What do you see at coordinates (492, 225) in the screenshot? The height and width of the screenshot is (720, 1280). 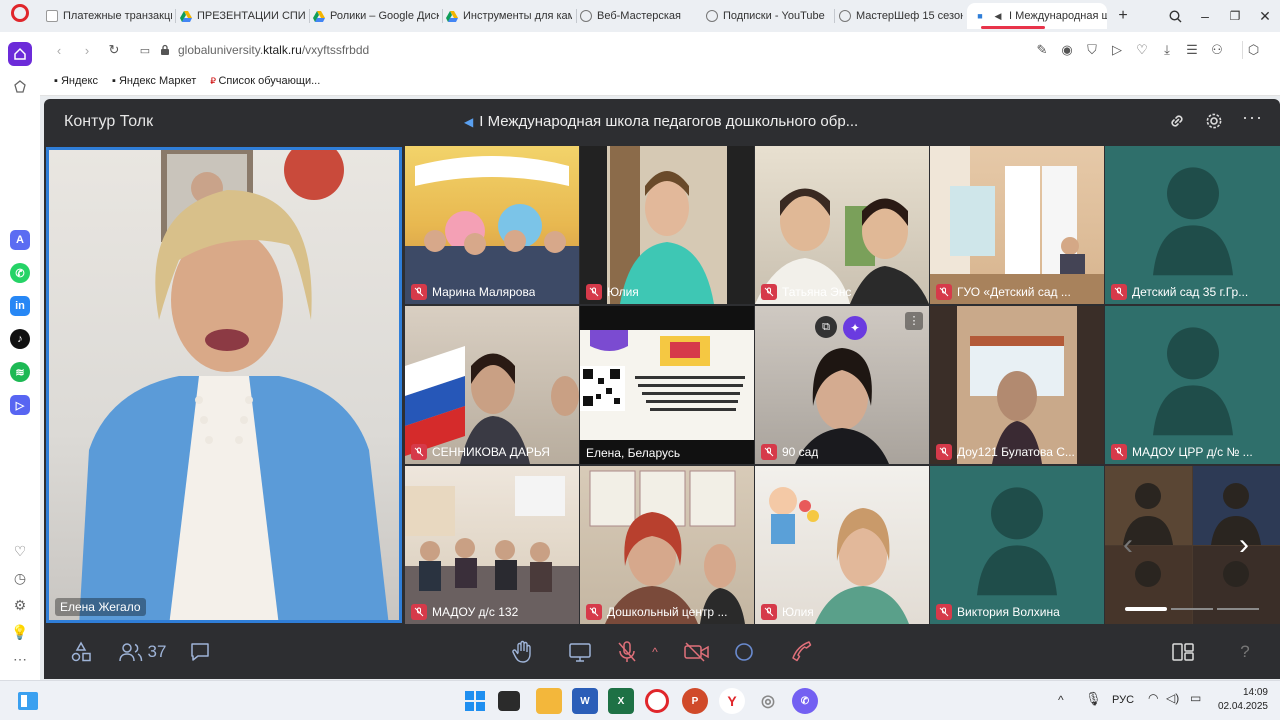 I see `participant-tile-1: Марина Малярова` at bounding box center [492, 225].